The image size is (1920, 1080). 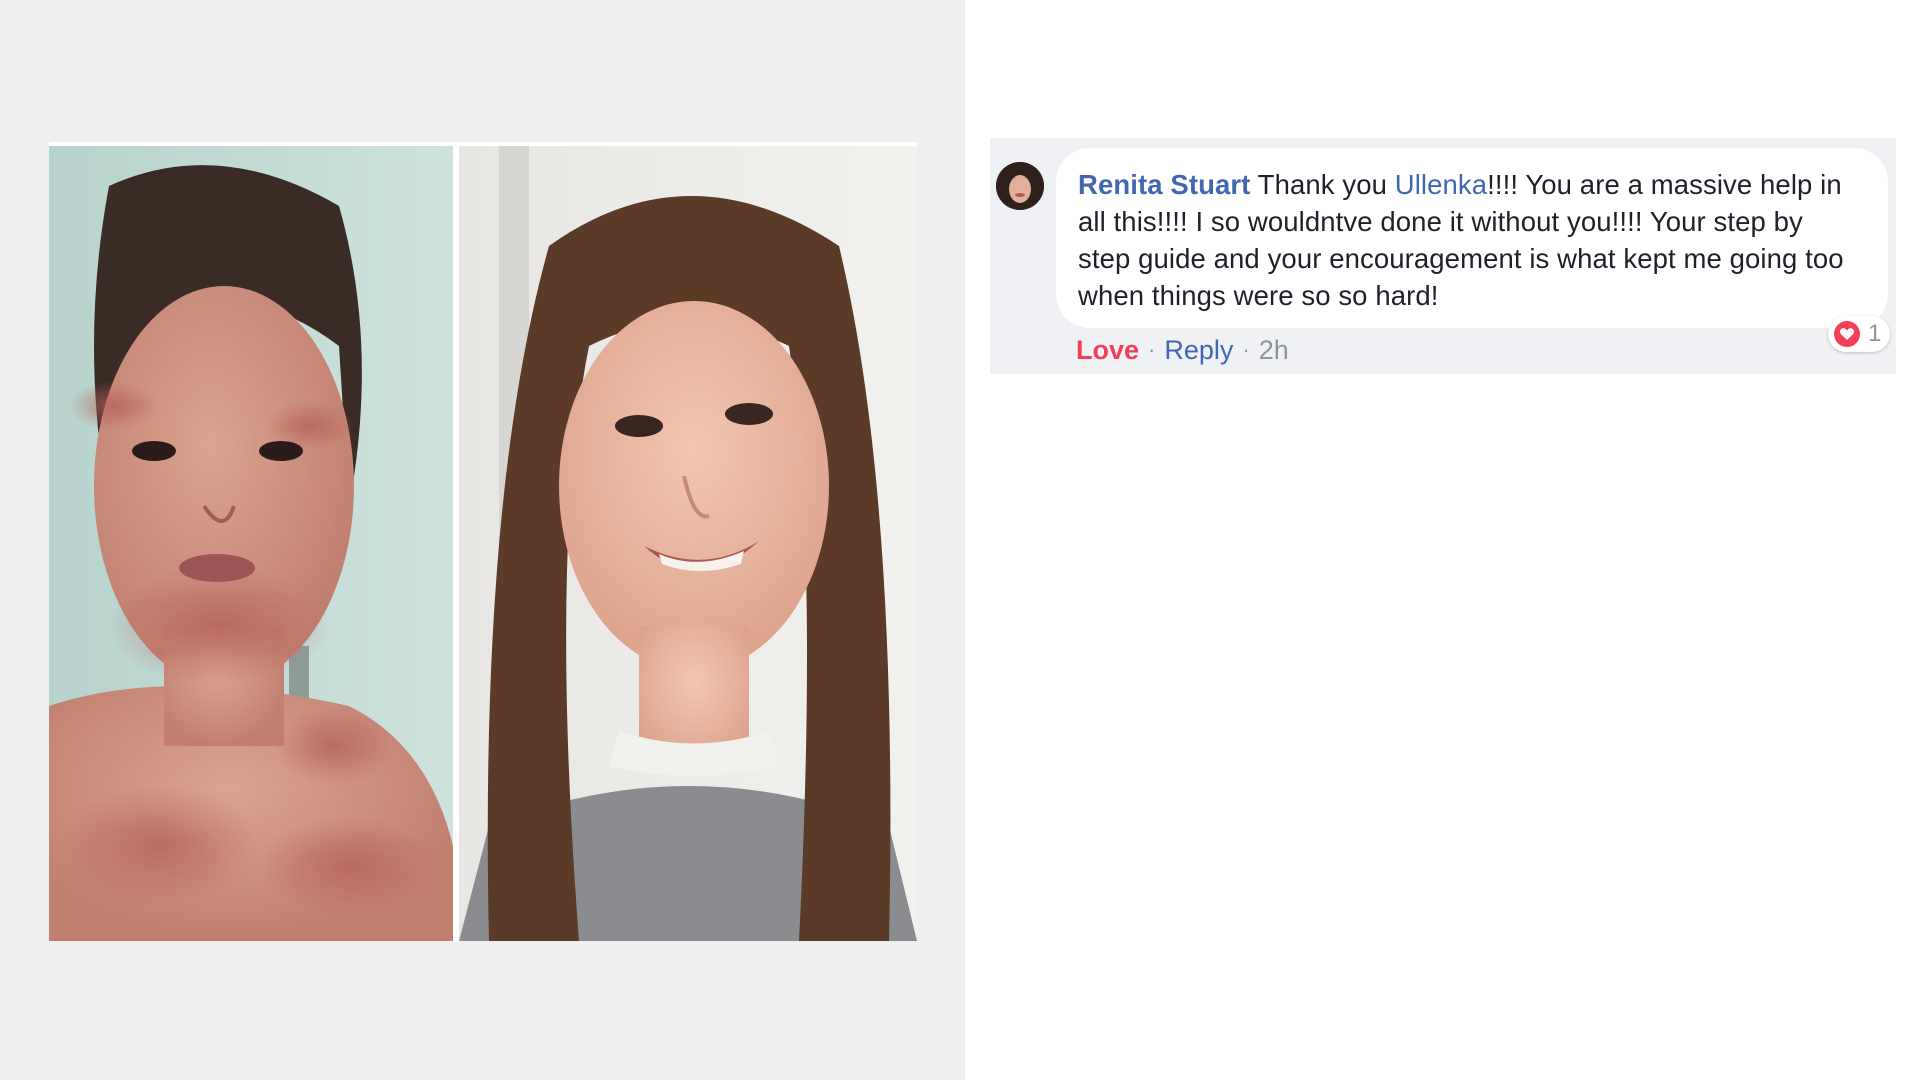 I want to click on reaction-count: 1, so click(x=1875, y=333).